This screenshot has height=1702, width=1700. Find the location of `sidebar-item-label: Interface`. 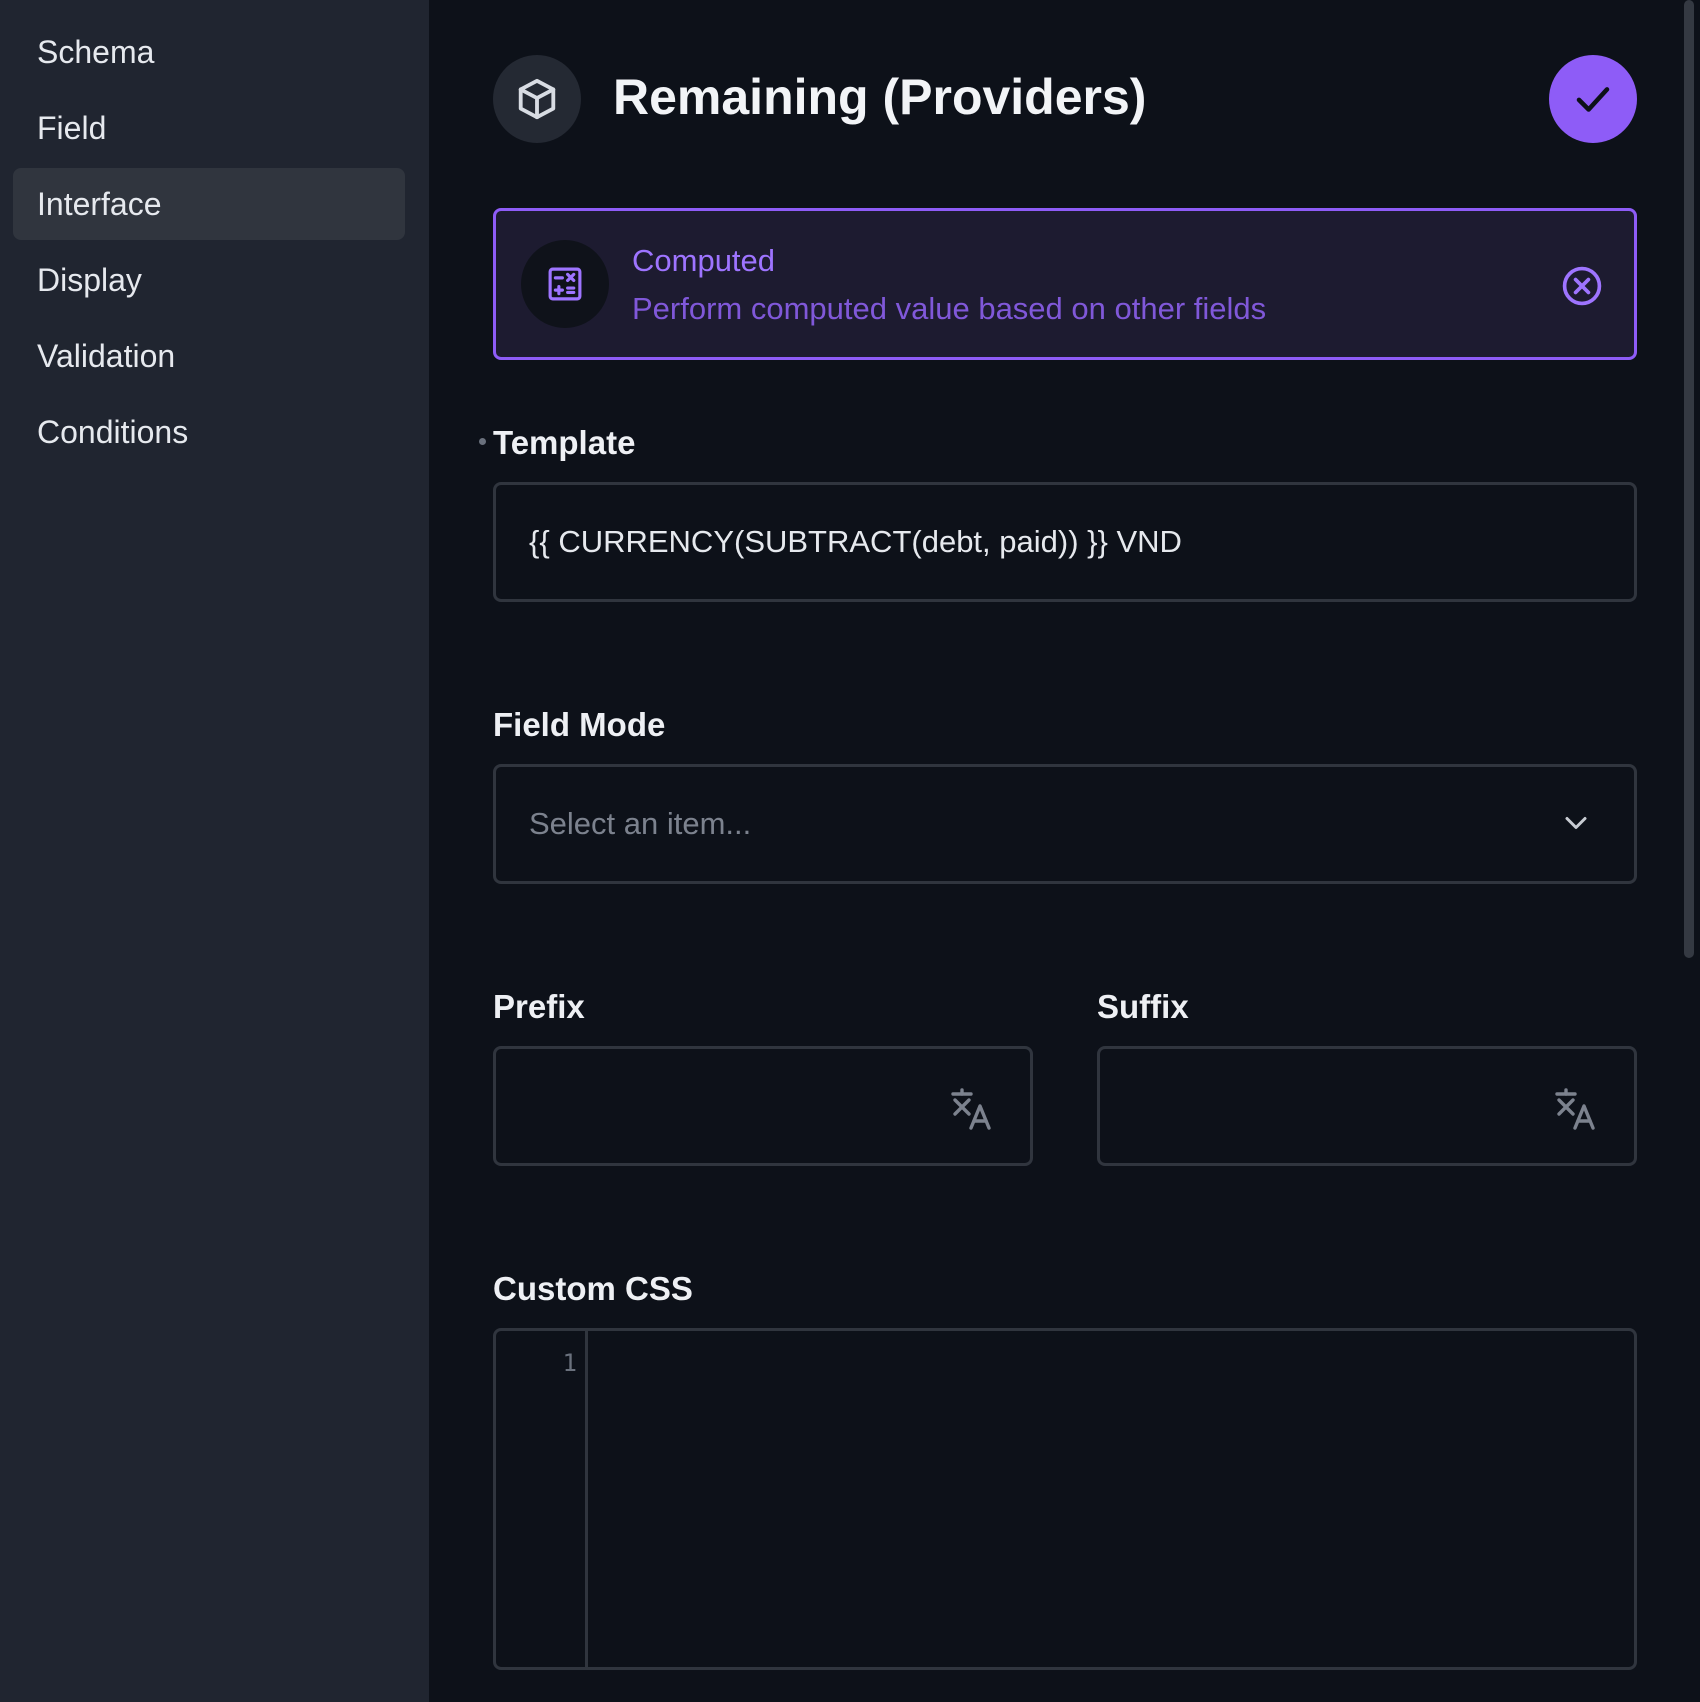

sidebar-item-label: Interface is located at coordinates (99, 203).